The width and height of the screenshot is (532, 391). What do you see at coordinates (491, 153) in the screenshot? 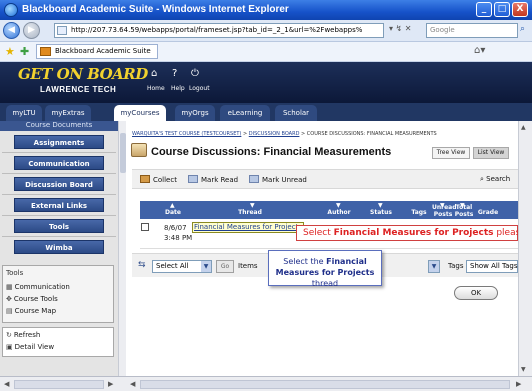
I see `list-view-button: List View` at bounding box center [491, 153].